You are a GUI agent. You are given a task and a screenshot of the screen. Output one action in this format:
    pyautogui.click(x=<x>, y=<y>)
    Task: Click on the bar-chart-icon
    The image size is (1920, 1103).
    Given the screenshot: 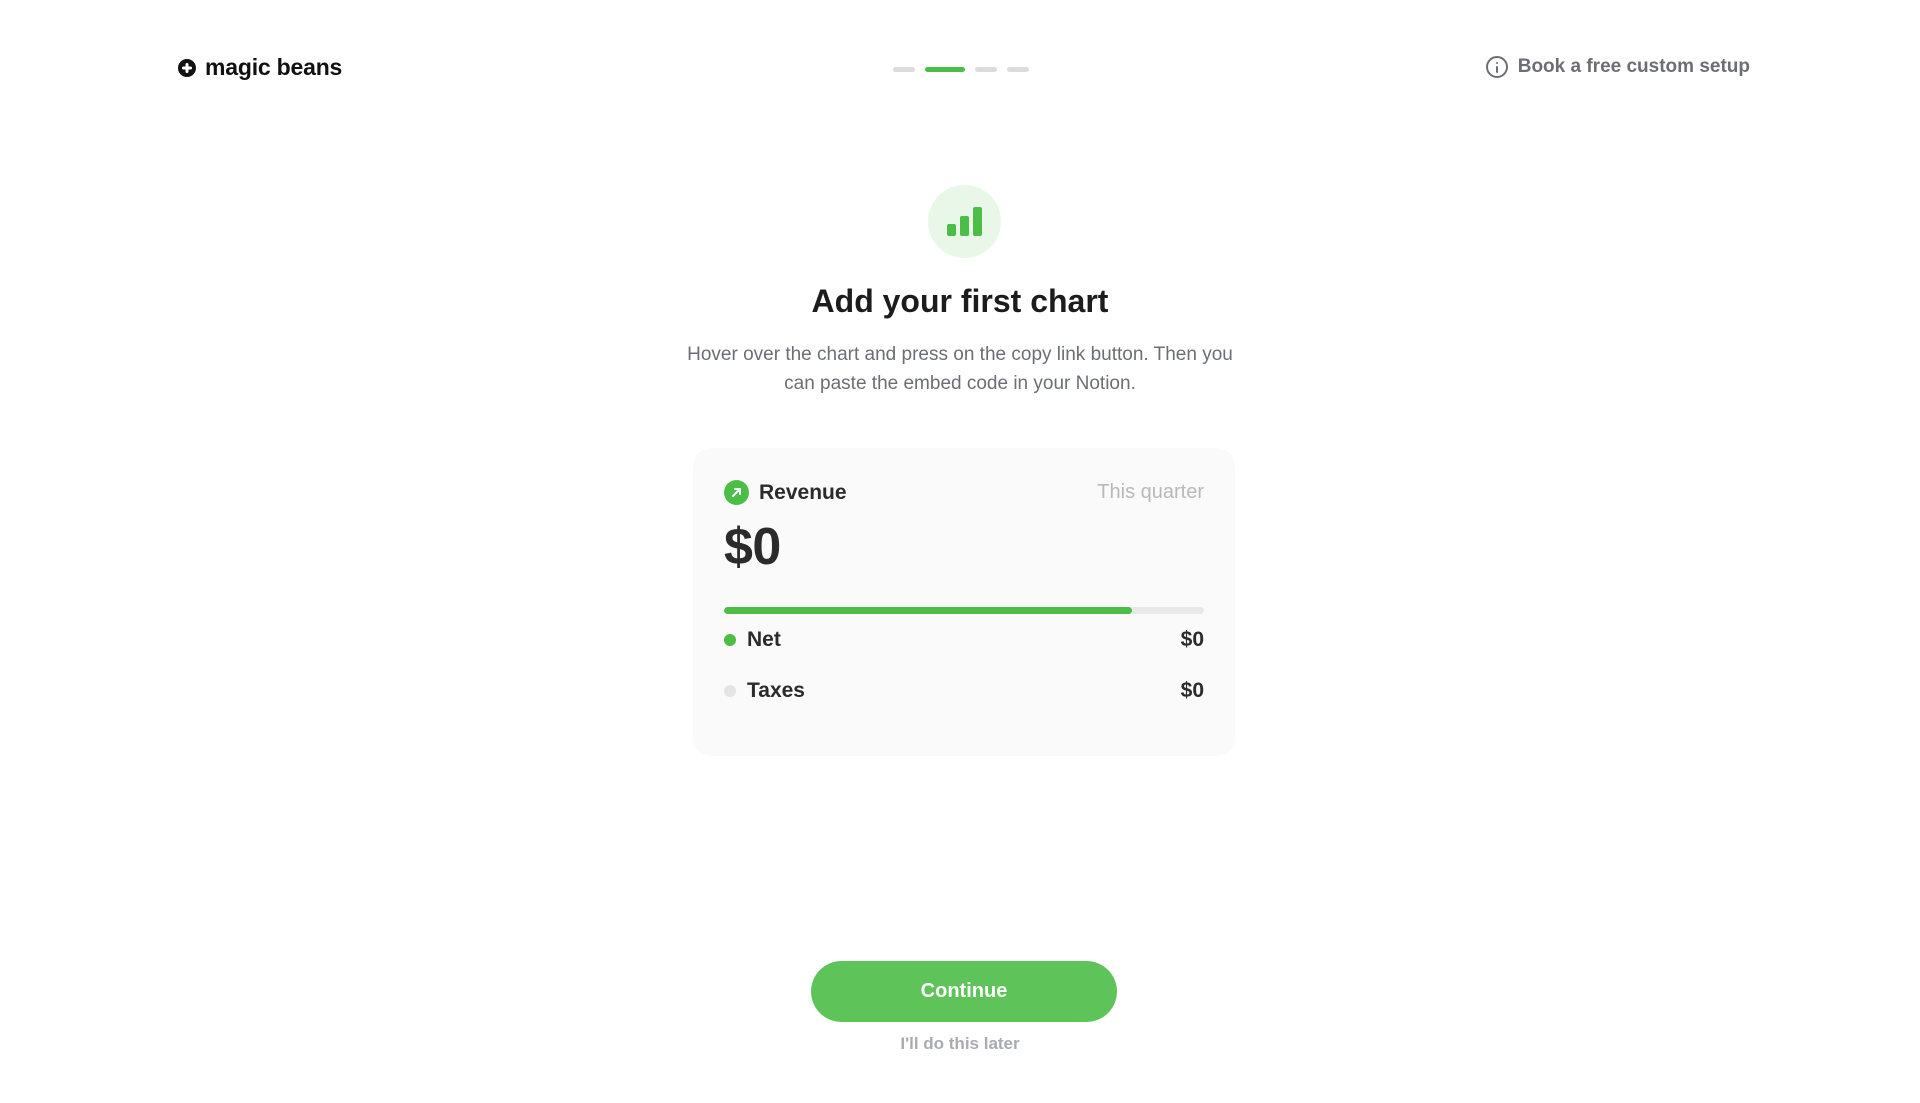 What is the action you would take?
    pyautogui.click(x=964, y=221)
    